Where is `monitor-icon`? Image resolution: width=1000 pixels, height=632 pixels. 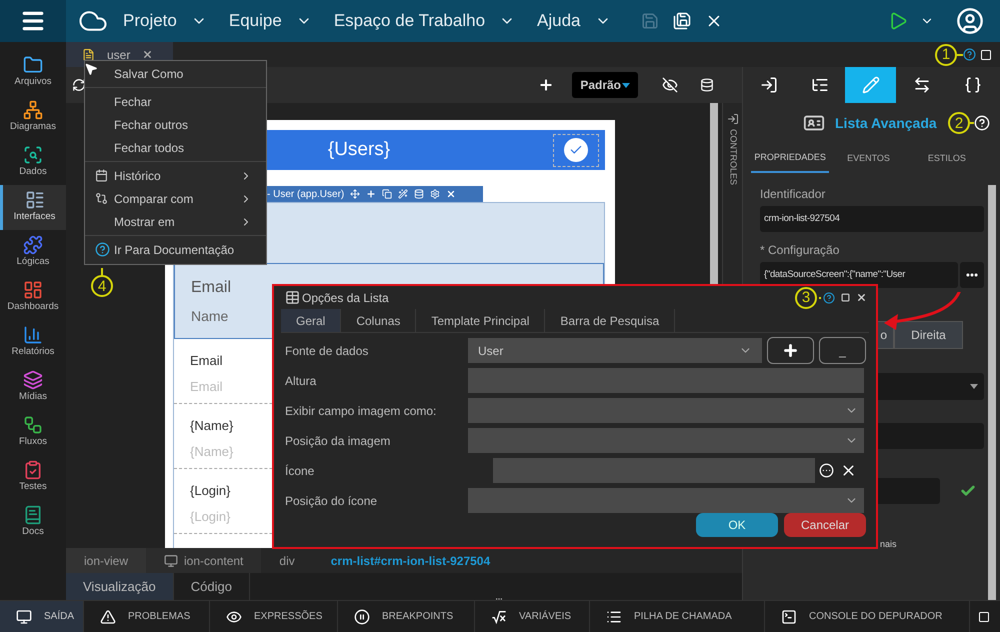 monitor-icon is located at coordinates (171, 561).